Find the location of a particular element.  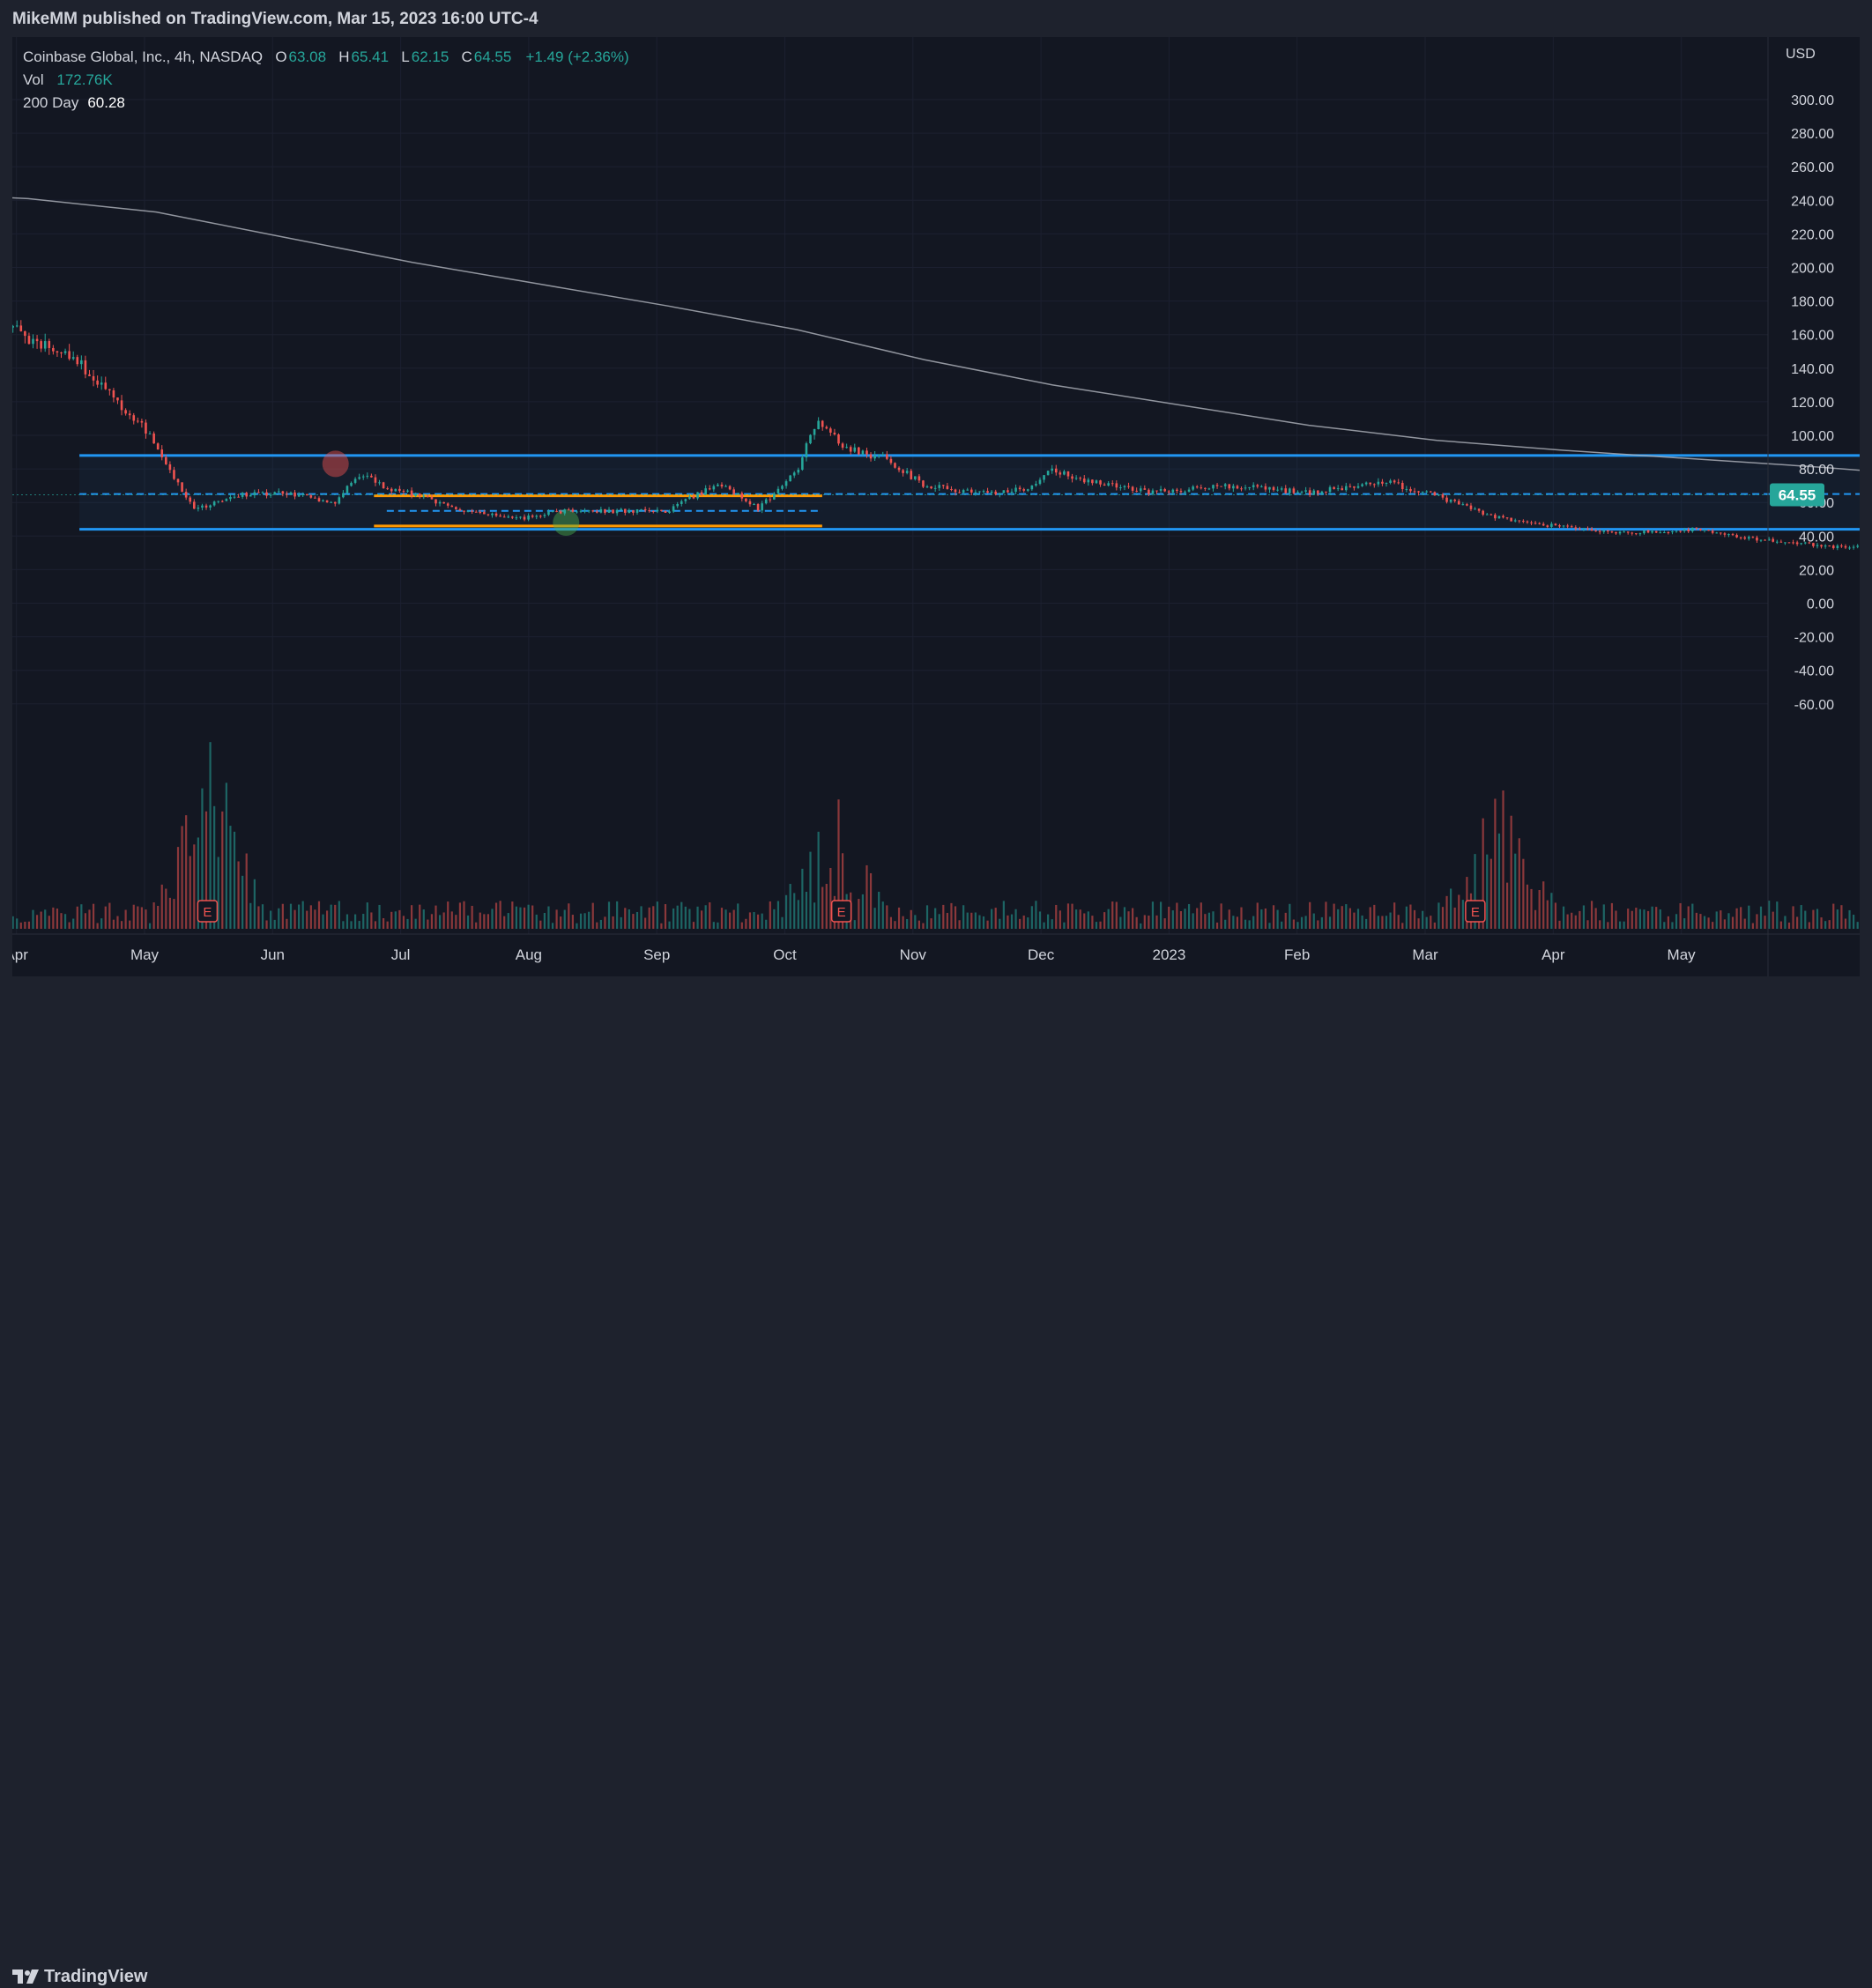

symbol-name: Coinbase Global, Inc., 4h, NASDAQ is located at coordinates (143, 57).